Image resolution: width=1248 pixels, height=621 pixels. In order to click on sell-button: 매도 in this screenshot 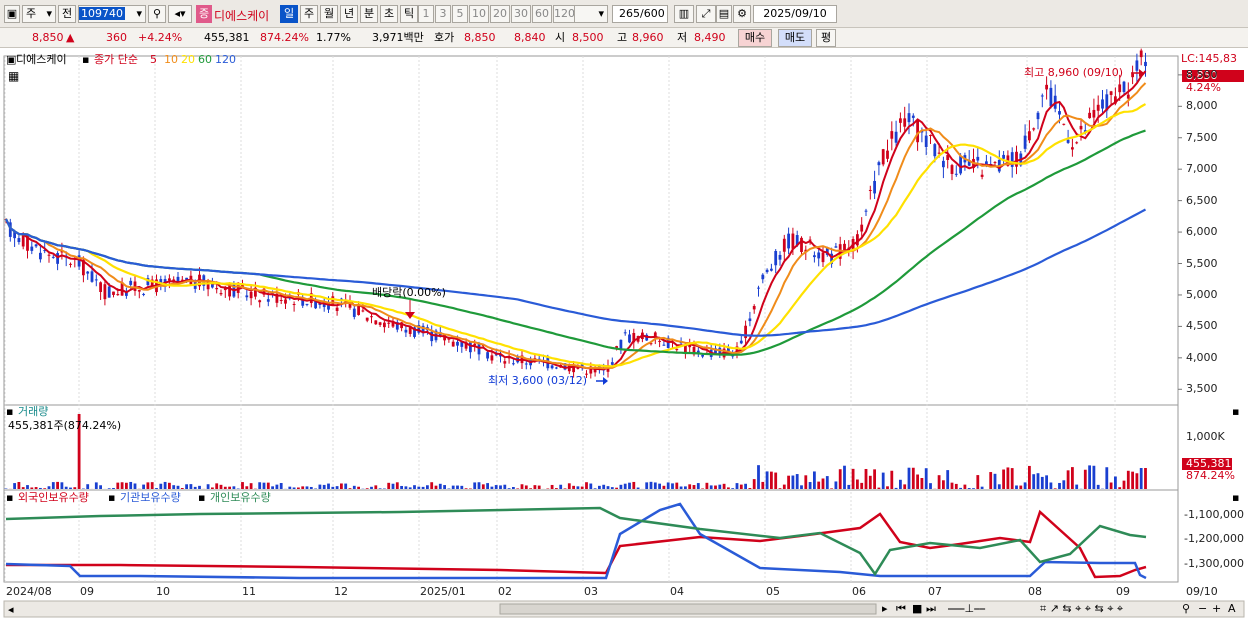, I will do `click(795, 38)`.